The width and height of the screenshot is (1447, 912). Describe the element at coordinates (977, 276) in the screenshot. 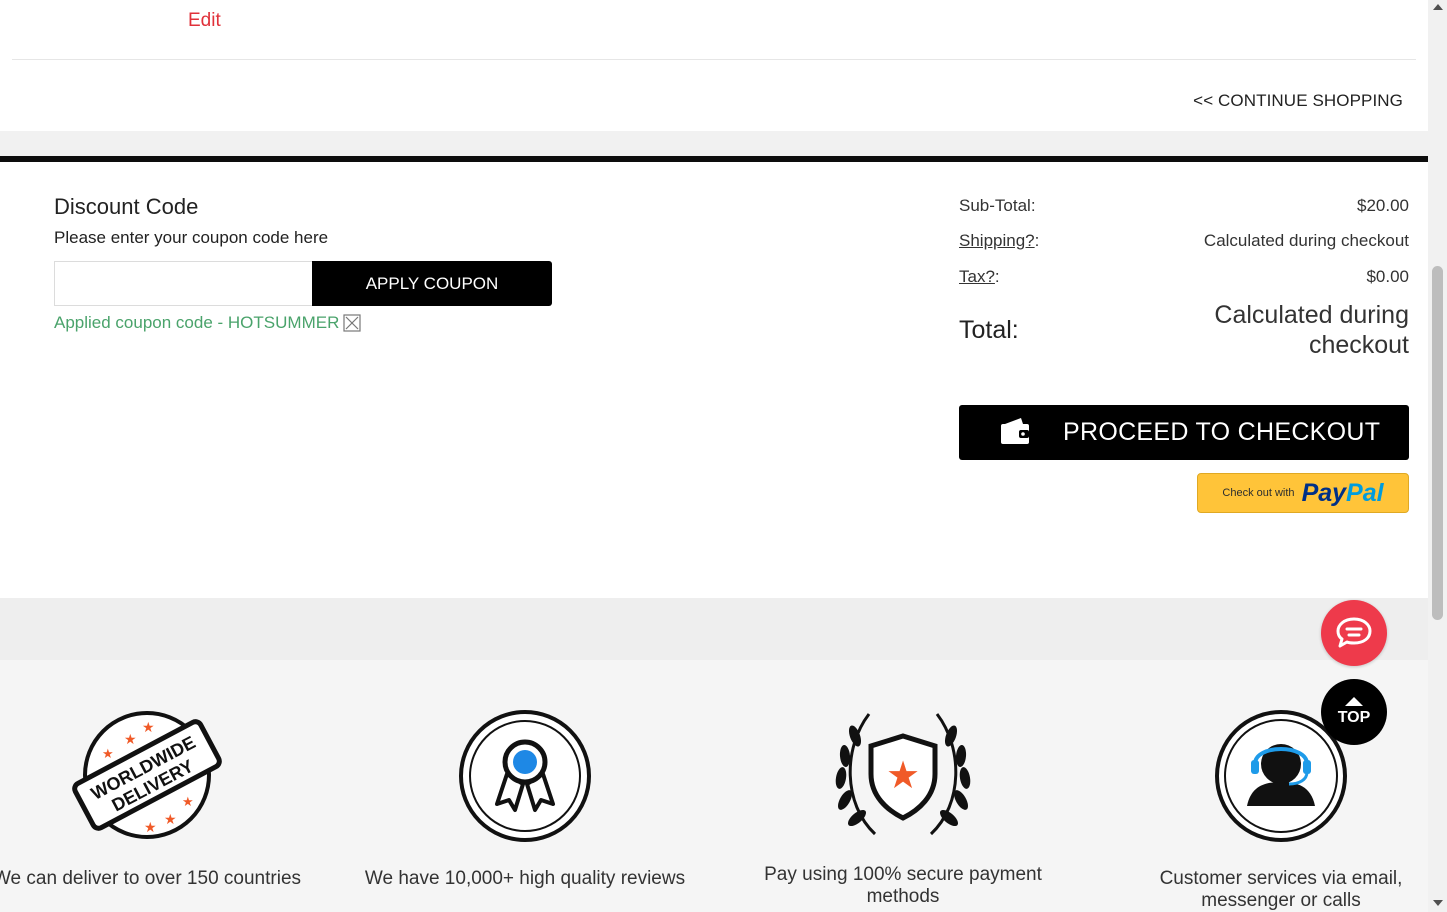

I see `tax-info-link: Tax?` at that location.